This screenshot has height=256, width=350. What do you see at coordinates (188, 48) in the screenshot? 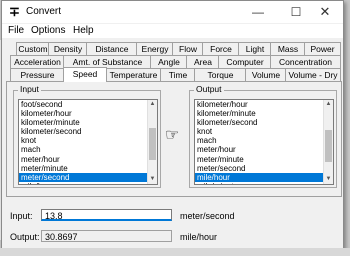
I see `tab-flow: Flow` at bounding box center [188, 48].